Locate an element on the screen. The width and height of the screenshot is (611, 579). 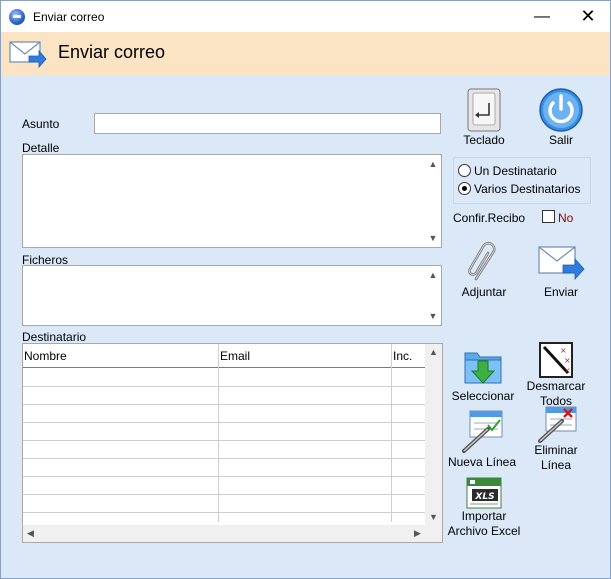
radio-empty-icon is located at coordinates (464, 170).